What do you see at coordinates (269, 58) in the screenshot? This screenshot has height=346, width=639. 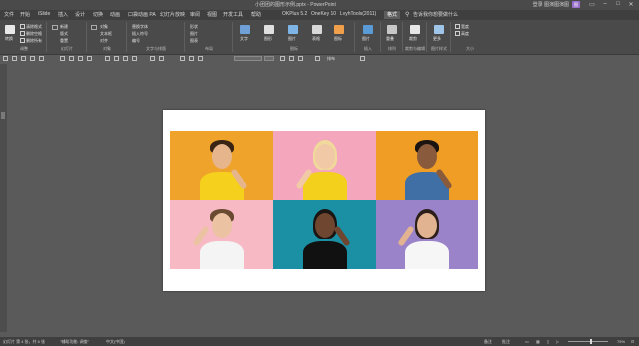 I see `font-size-select` at bounding box center [269, 58].